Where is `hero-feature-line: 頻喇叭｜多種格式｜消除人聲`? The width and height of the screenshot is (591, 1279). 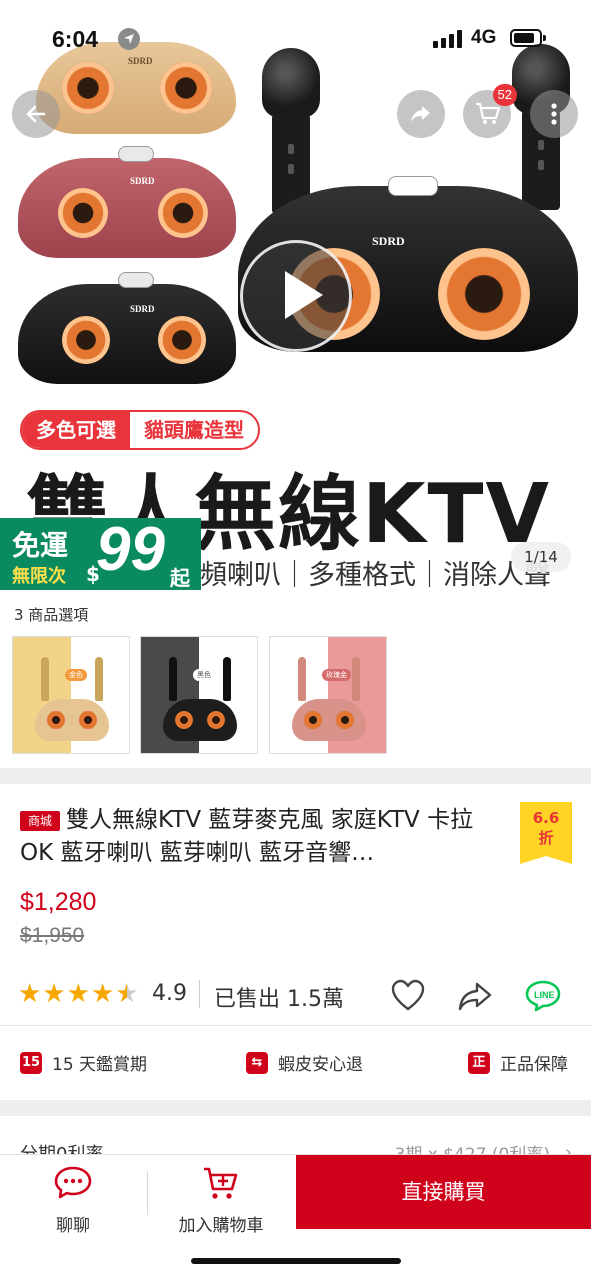
hero-feature-line: 頻喇叭｜多種格式｜消除人聲 is located at coordinates (375, 575).